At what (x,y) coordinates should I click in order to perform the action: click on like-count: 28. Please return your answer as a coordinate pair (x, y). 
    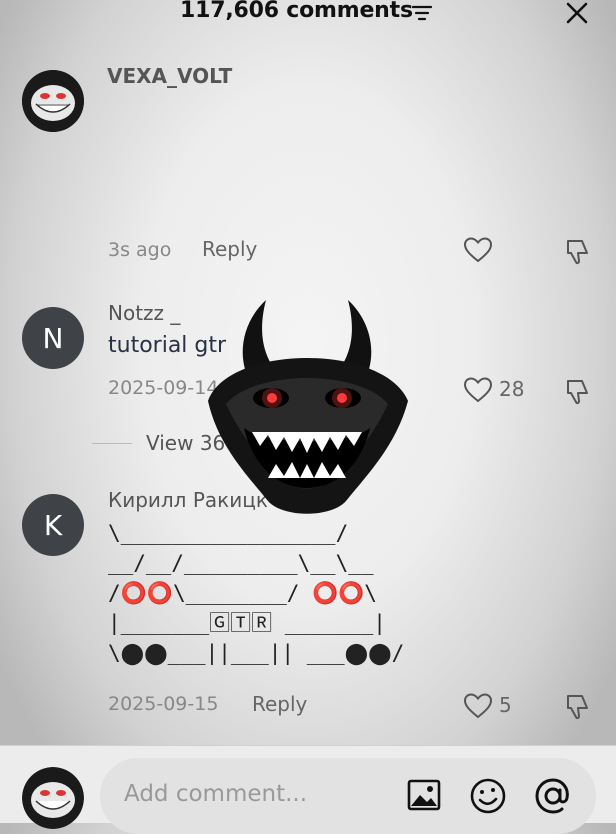
    Looking at the image, I should click on (512, 389).